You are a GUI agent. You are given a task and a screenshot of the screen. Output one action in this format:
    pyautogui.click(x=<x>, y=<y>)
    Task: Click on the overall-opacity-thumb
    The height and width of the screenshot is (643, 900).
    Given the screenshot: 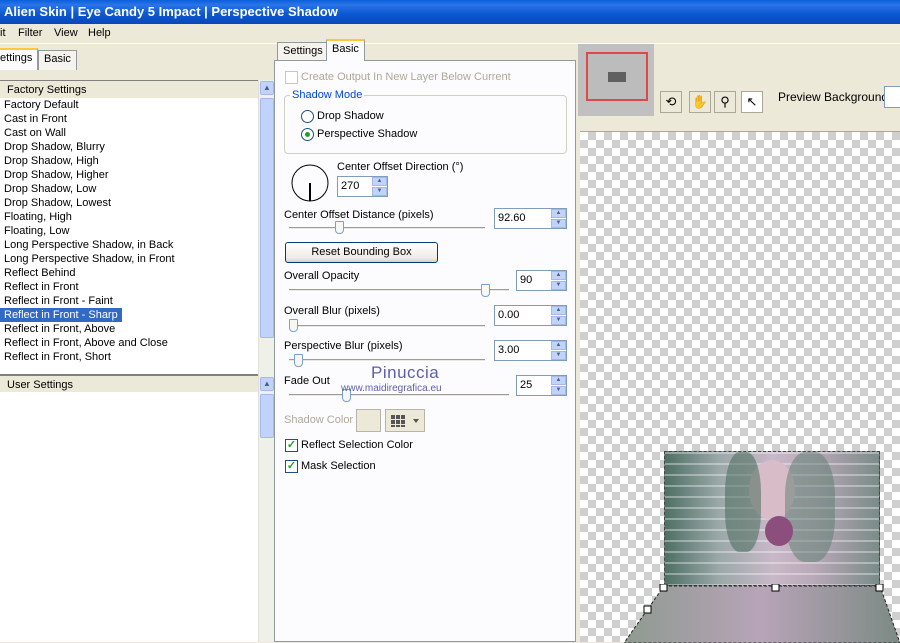 What is the action you would take?
    pyautogui.click(x=485, y=290)
    